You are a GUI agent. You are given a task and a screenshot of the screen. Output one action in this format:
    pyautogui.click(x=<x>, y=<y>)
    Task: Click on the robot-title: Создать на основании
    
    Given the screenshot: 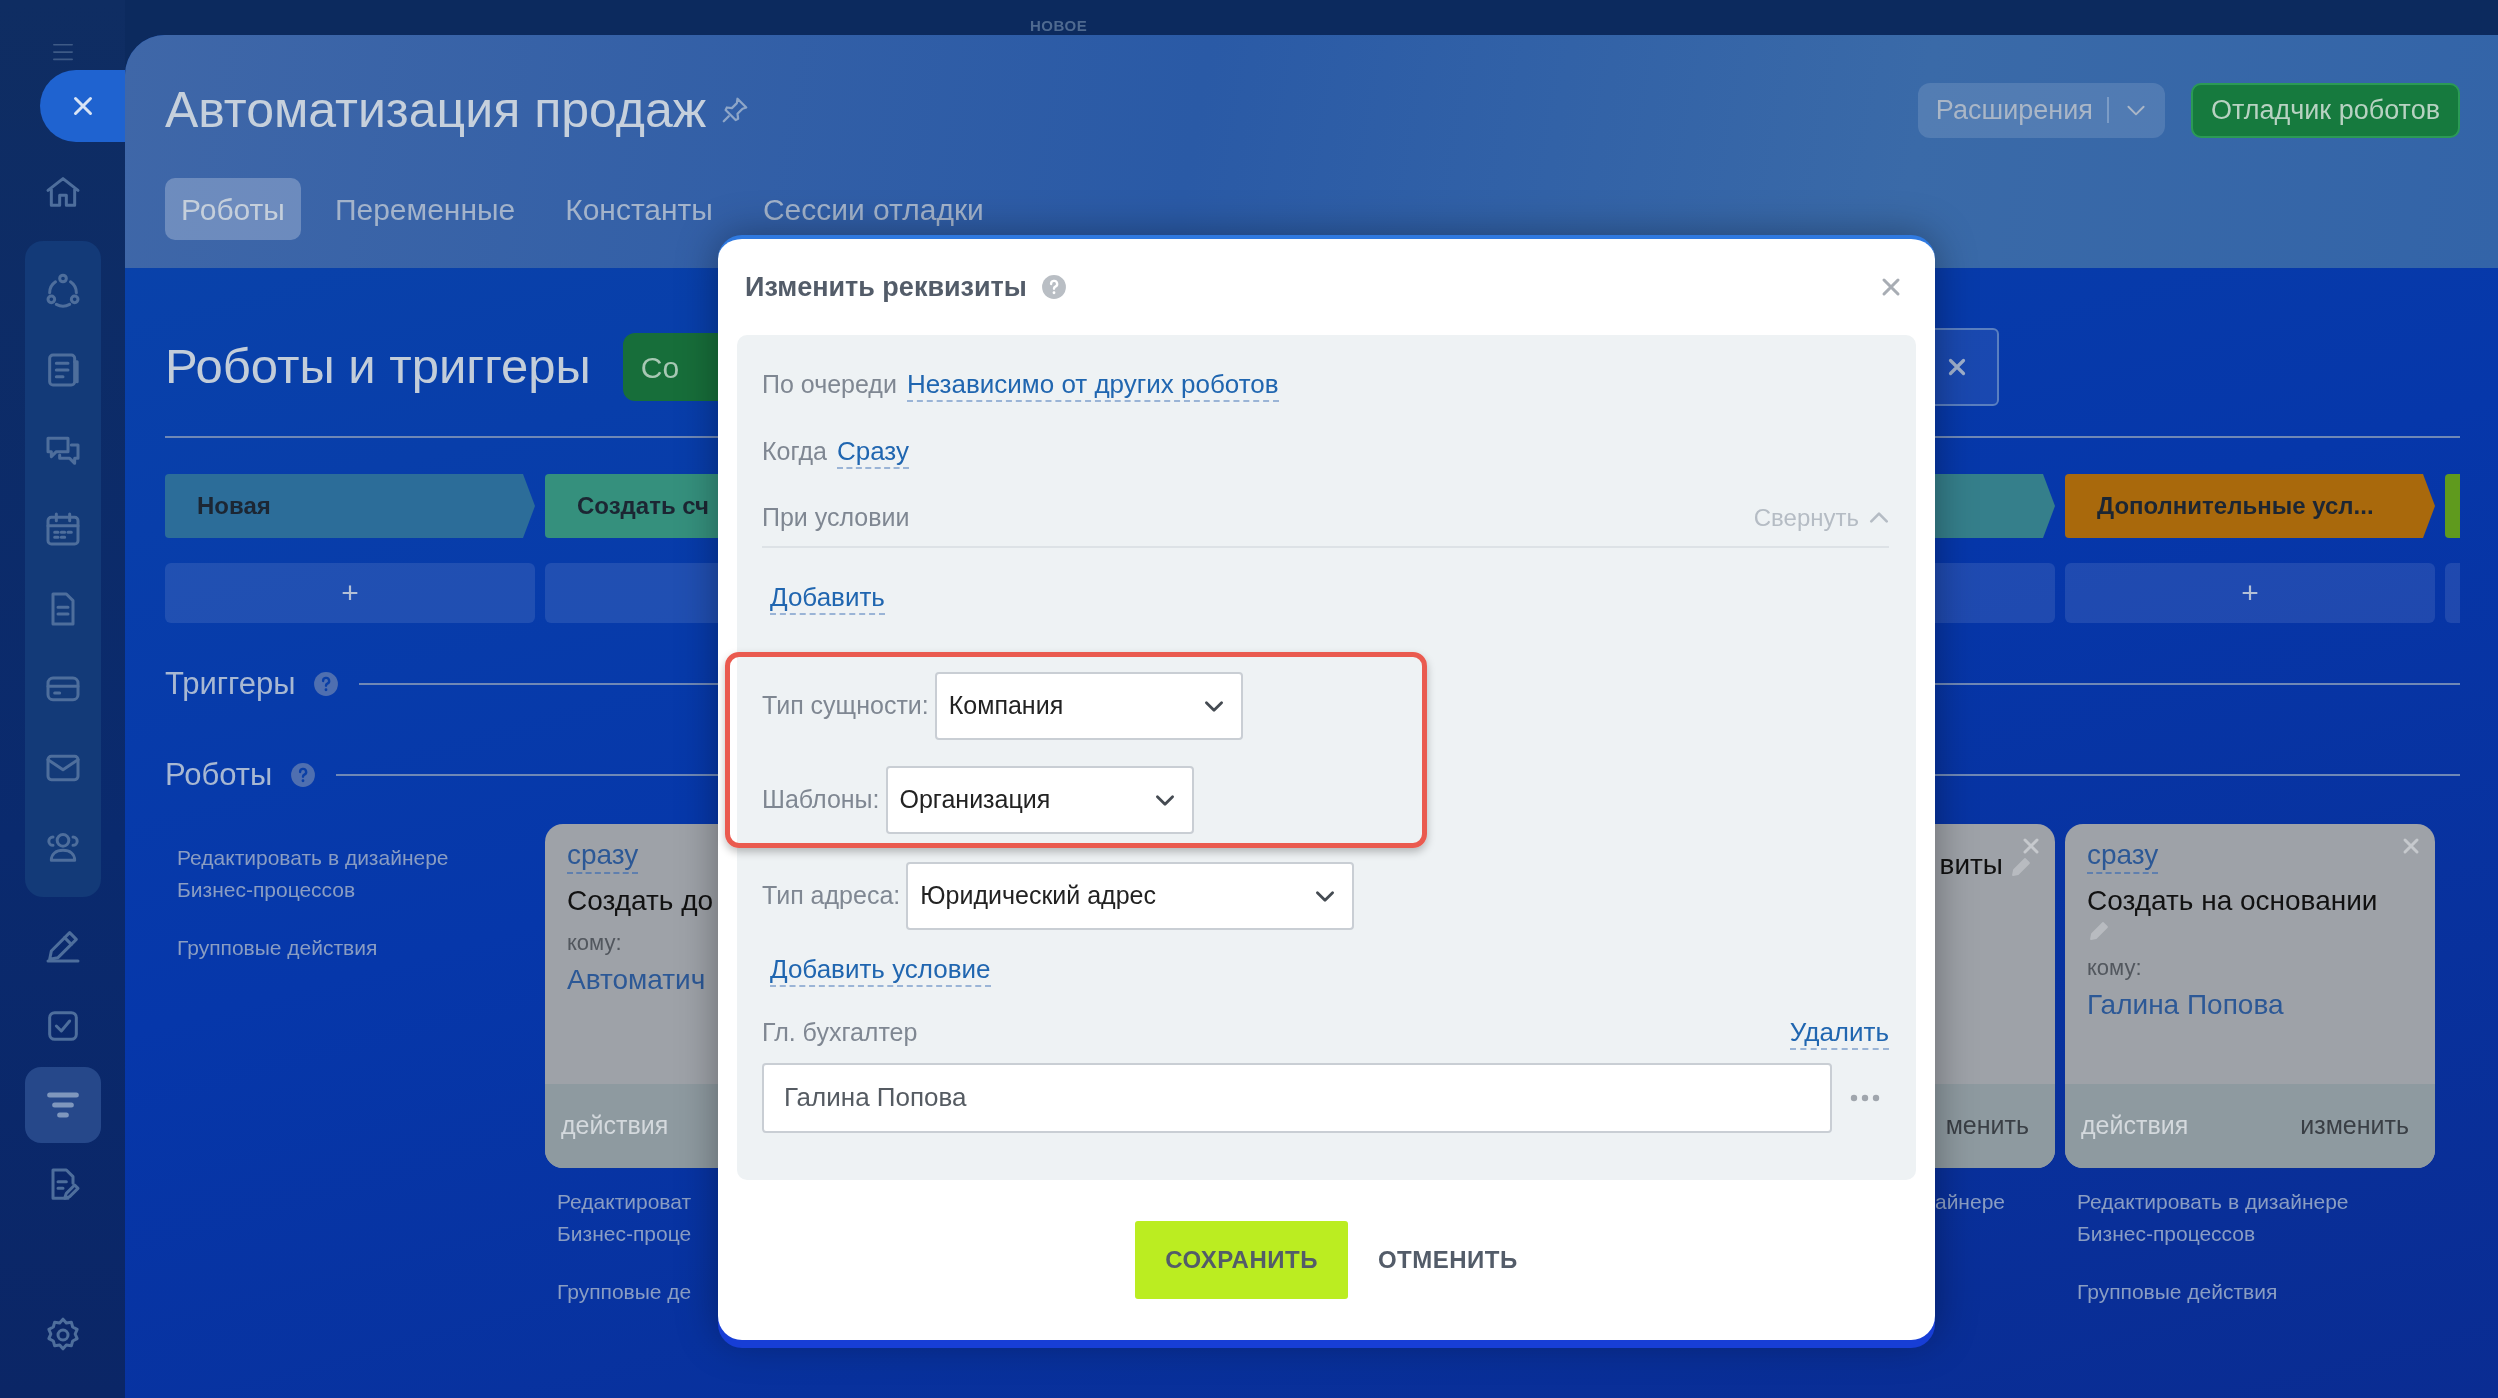 What is the action you would take?
    pyautogui.click(x=2232, y=900)
    